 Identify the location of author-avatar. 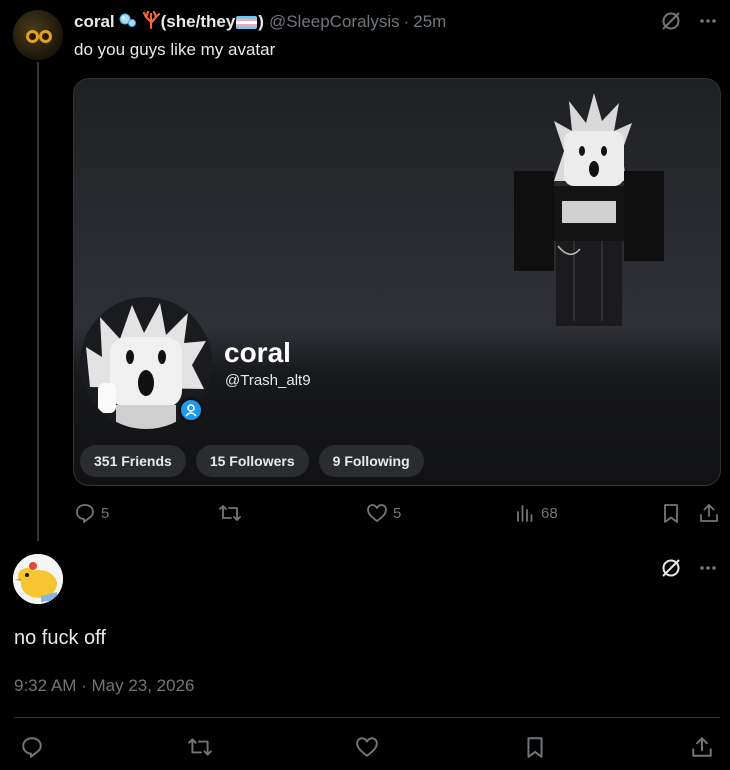
(38, 35).